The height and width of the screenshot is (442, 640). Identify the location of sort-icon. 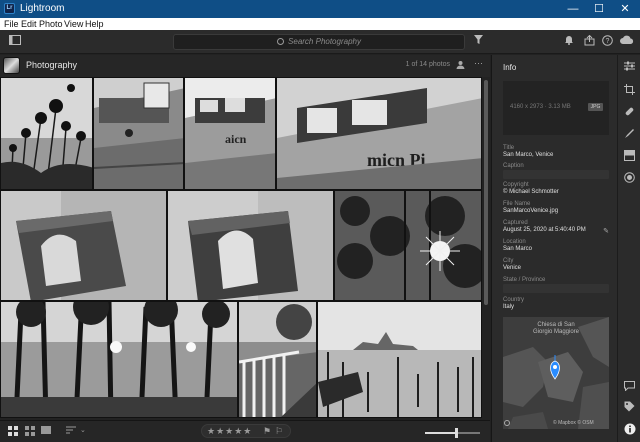
(71, 431).